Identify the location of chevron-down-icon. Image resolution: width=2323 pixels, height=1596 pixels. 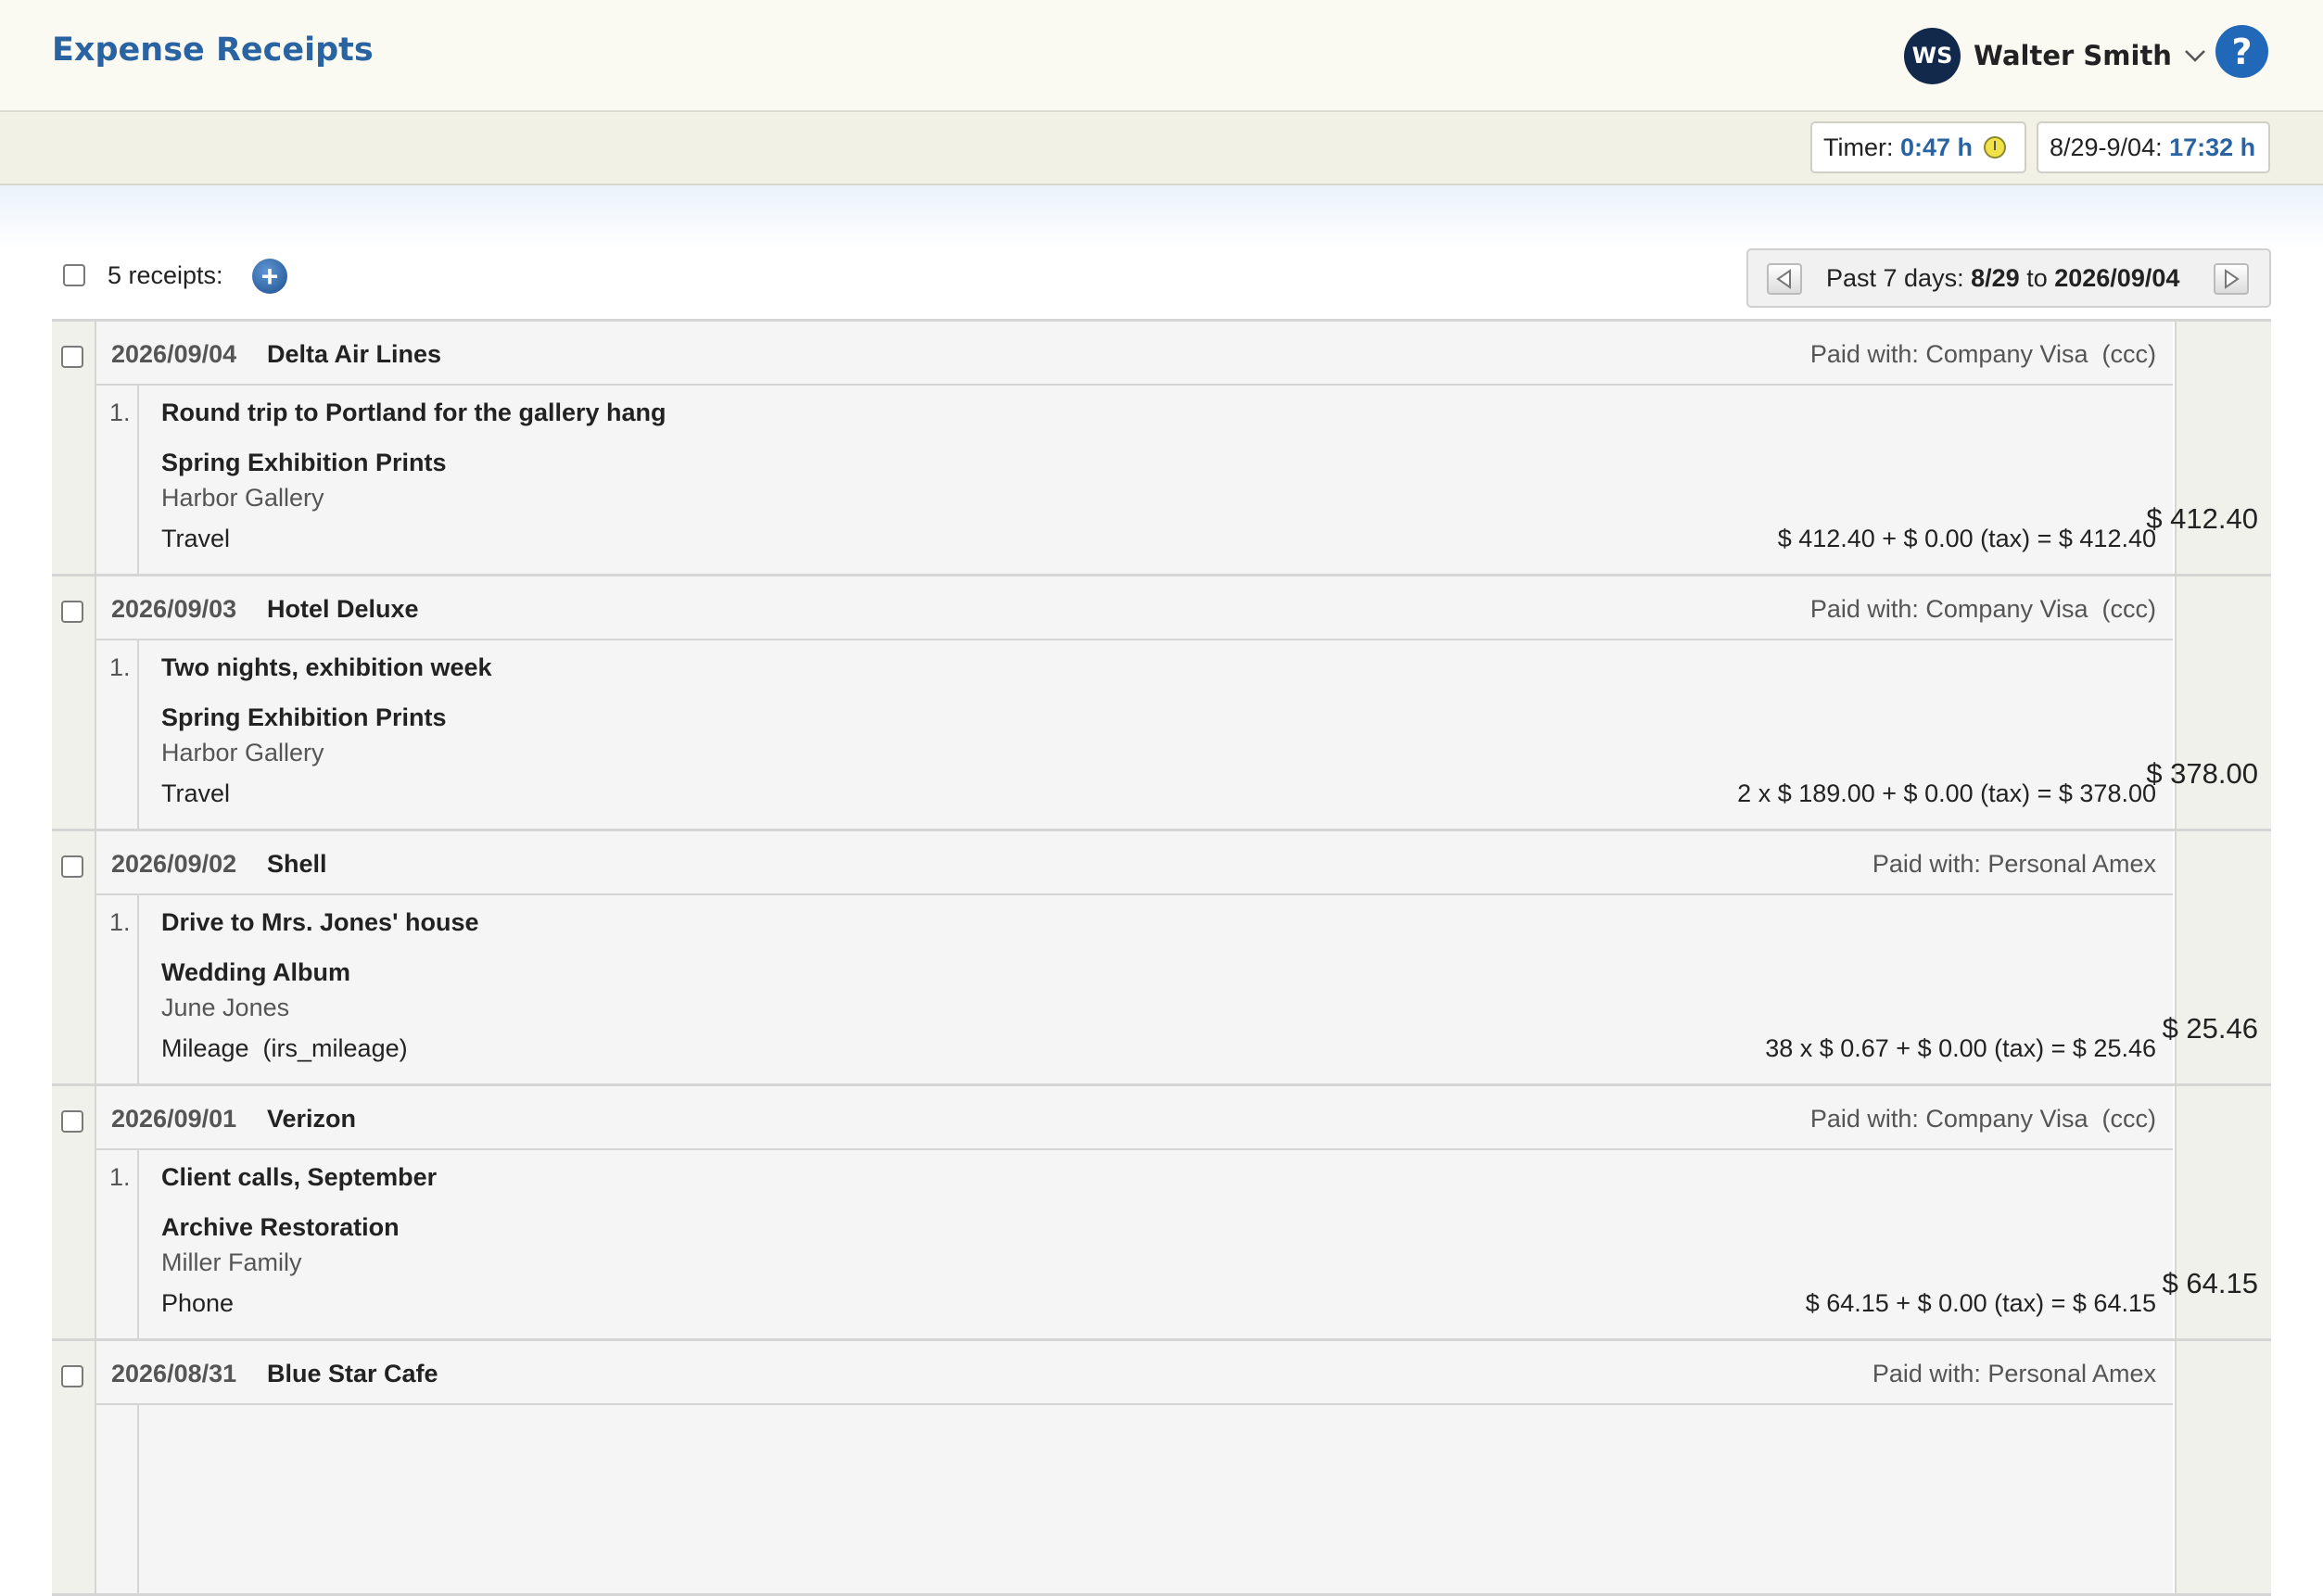
(2195, 56).